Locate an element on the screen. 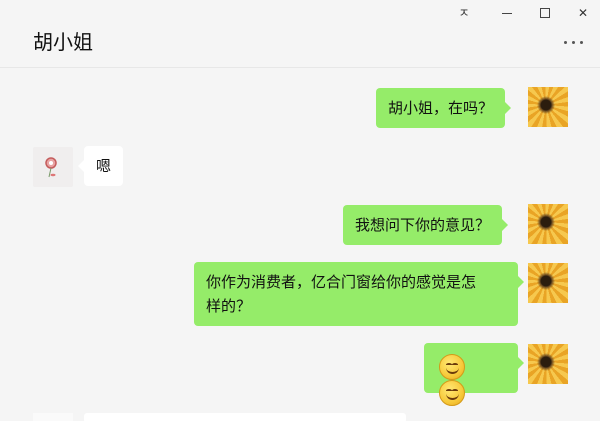 This screenshot has height=421, width=600. outgoing-message-bubble: 我想问下你的意见？ is located at coordinates (426, 225).